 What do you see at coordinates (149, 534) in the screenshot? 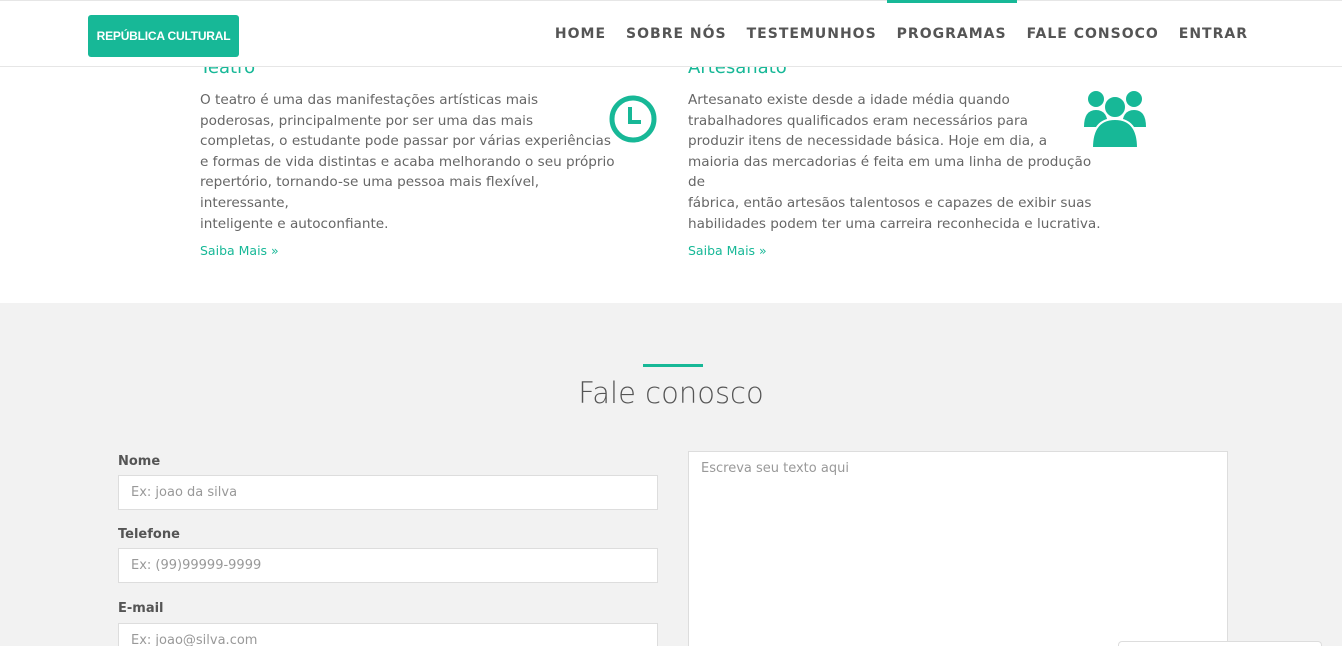
I see `phone-label: Telefone` at bounding box center [149, 534].